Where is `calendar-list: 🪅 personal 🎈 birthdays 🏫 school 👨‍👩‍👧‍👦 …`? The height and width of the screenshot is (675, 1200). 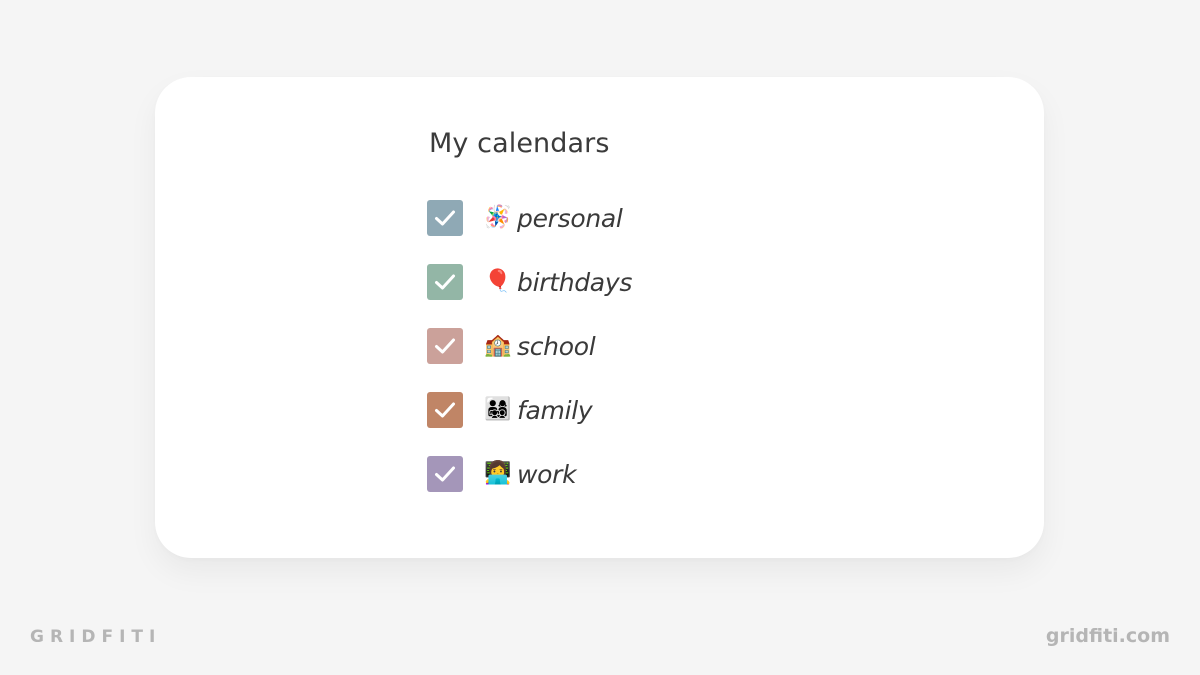 calendar-list: 🪅 personal 🎈 birthdays 🏫 school 👨‍👩‍👧‍👦 … is located at coordinates (529, 360).